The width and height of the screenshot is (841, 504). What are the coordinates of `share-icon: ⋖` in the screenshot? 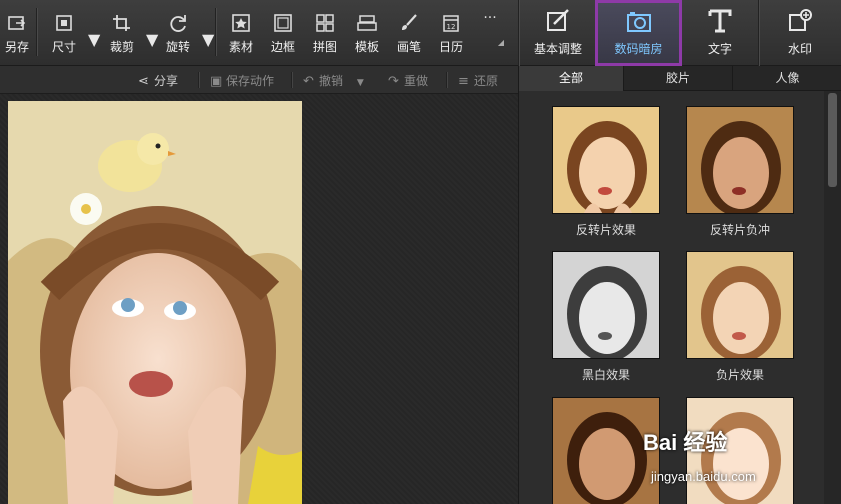 It's located at (143, 81).